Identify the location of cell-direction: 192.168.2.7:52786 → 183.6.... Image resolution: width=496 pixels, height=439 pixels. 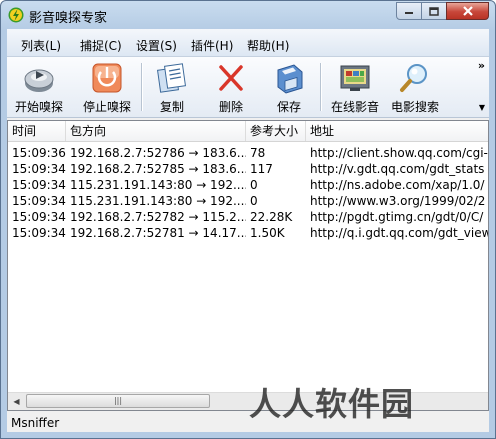
(158, 153).